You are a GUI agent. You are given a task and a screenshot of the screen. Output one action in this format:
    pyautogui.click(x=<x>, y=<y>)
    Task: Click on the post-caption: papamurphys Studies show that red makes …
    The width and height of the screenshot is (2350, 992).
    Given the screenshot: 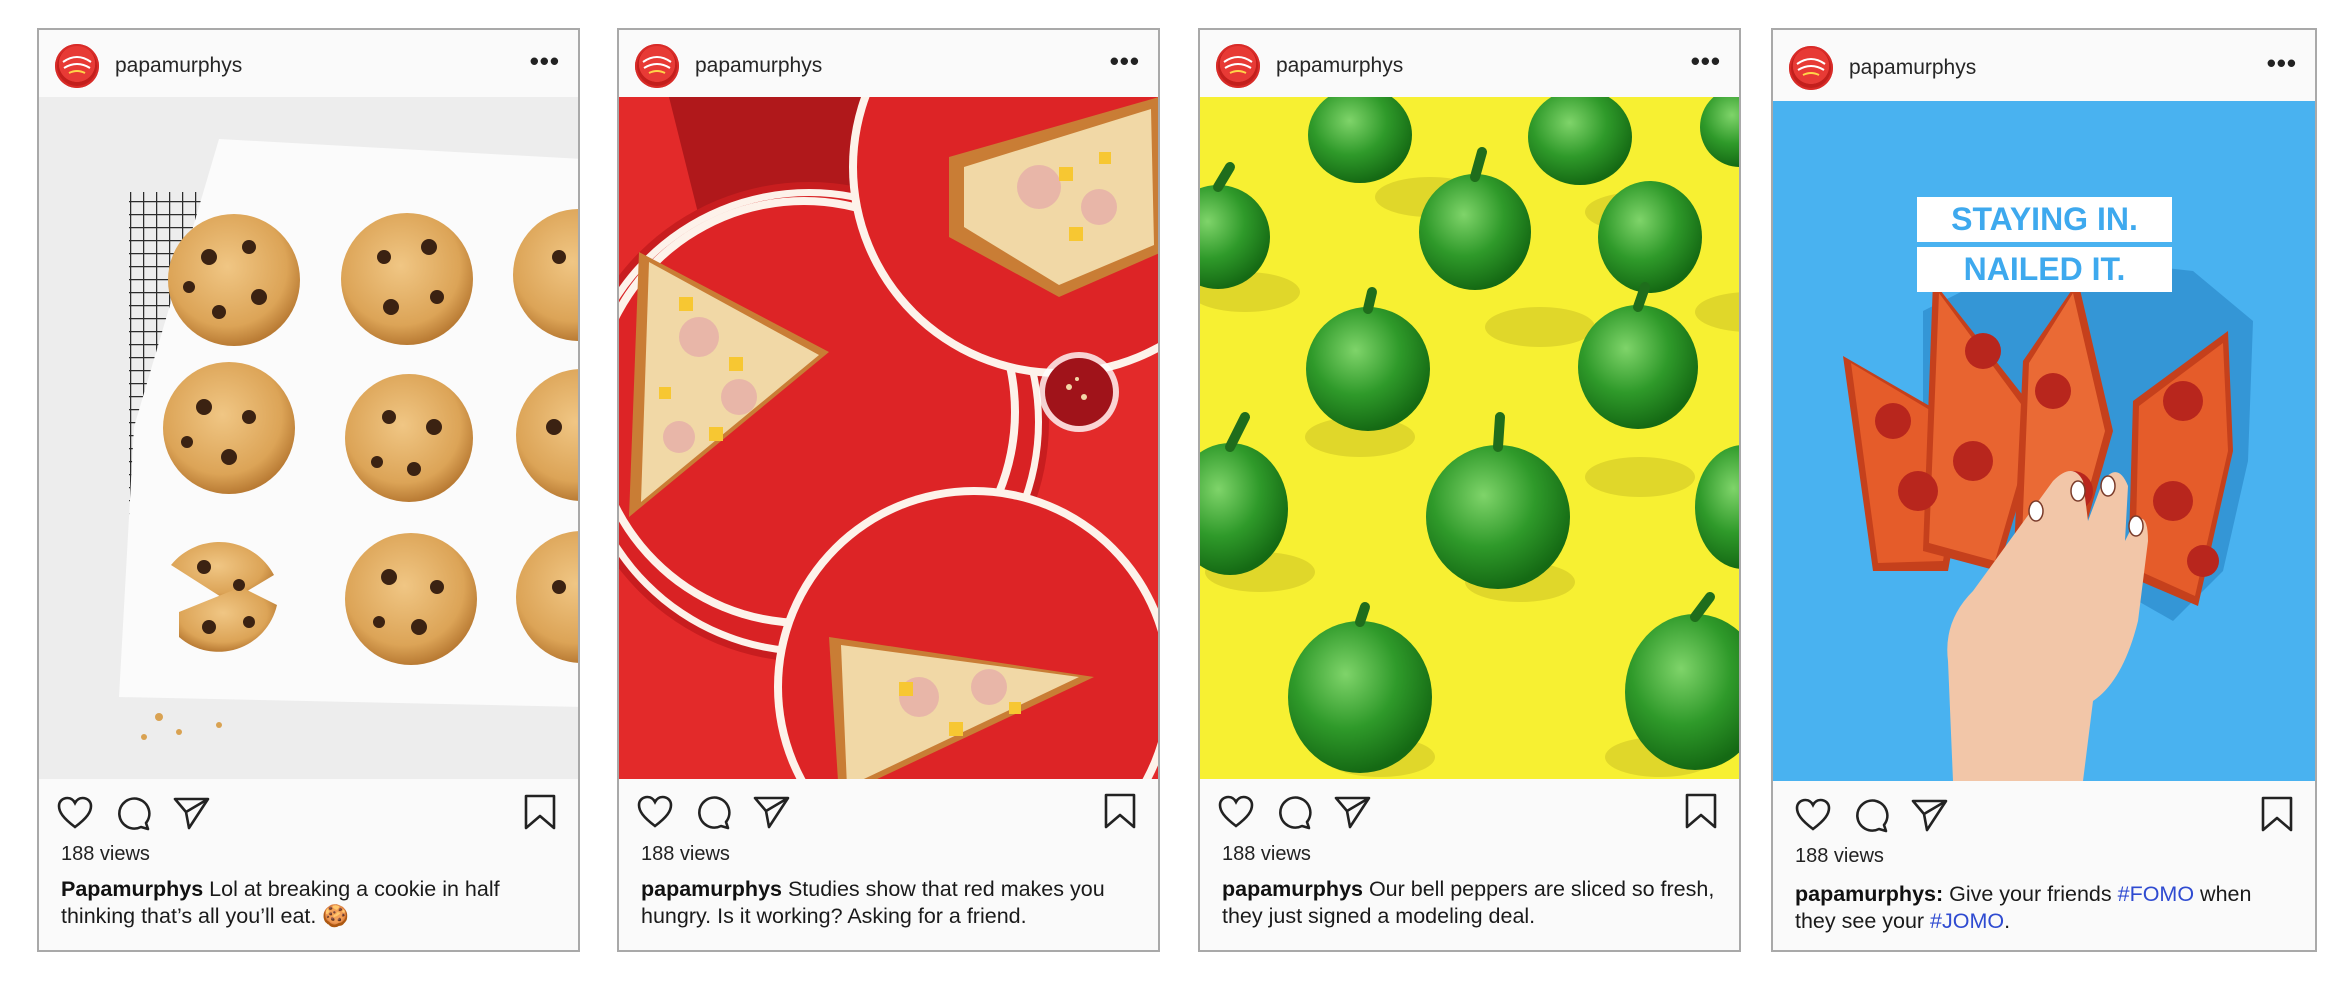 What is the action you would take?
    pyautogui.click(x=887, y=903)
    